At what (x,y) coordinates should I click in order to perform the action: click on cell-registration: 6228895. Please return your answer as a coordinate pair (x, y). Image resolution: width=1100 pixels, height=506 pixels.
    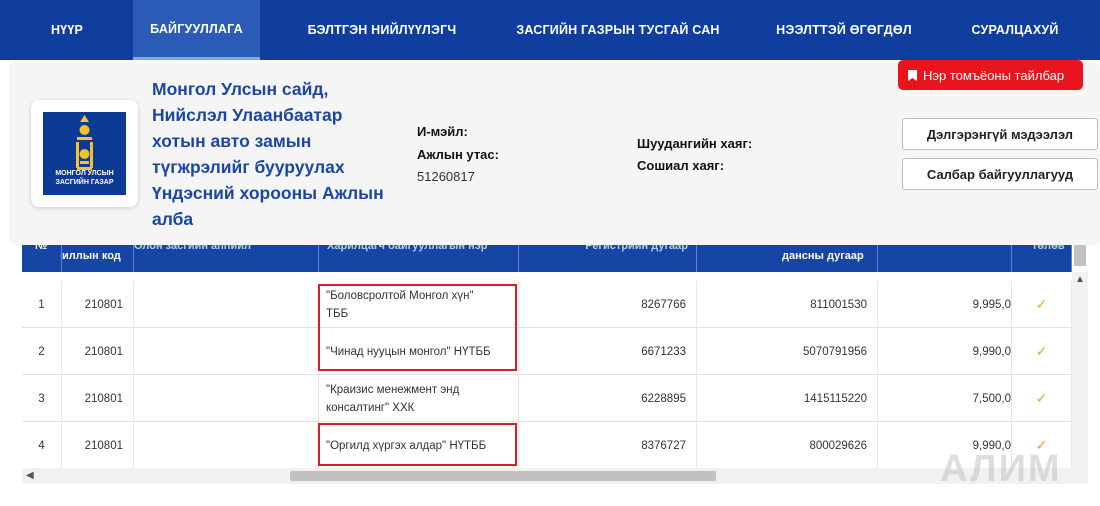
    Looking at the image, I should click on (608, 398).